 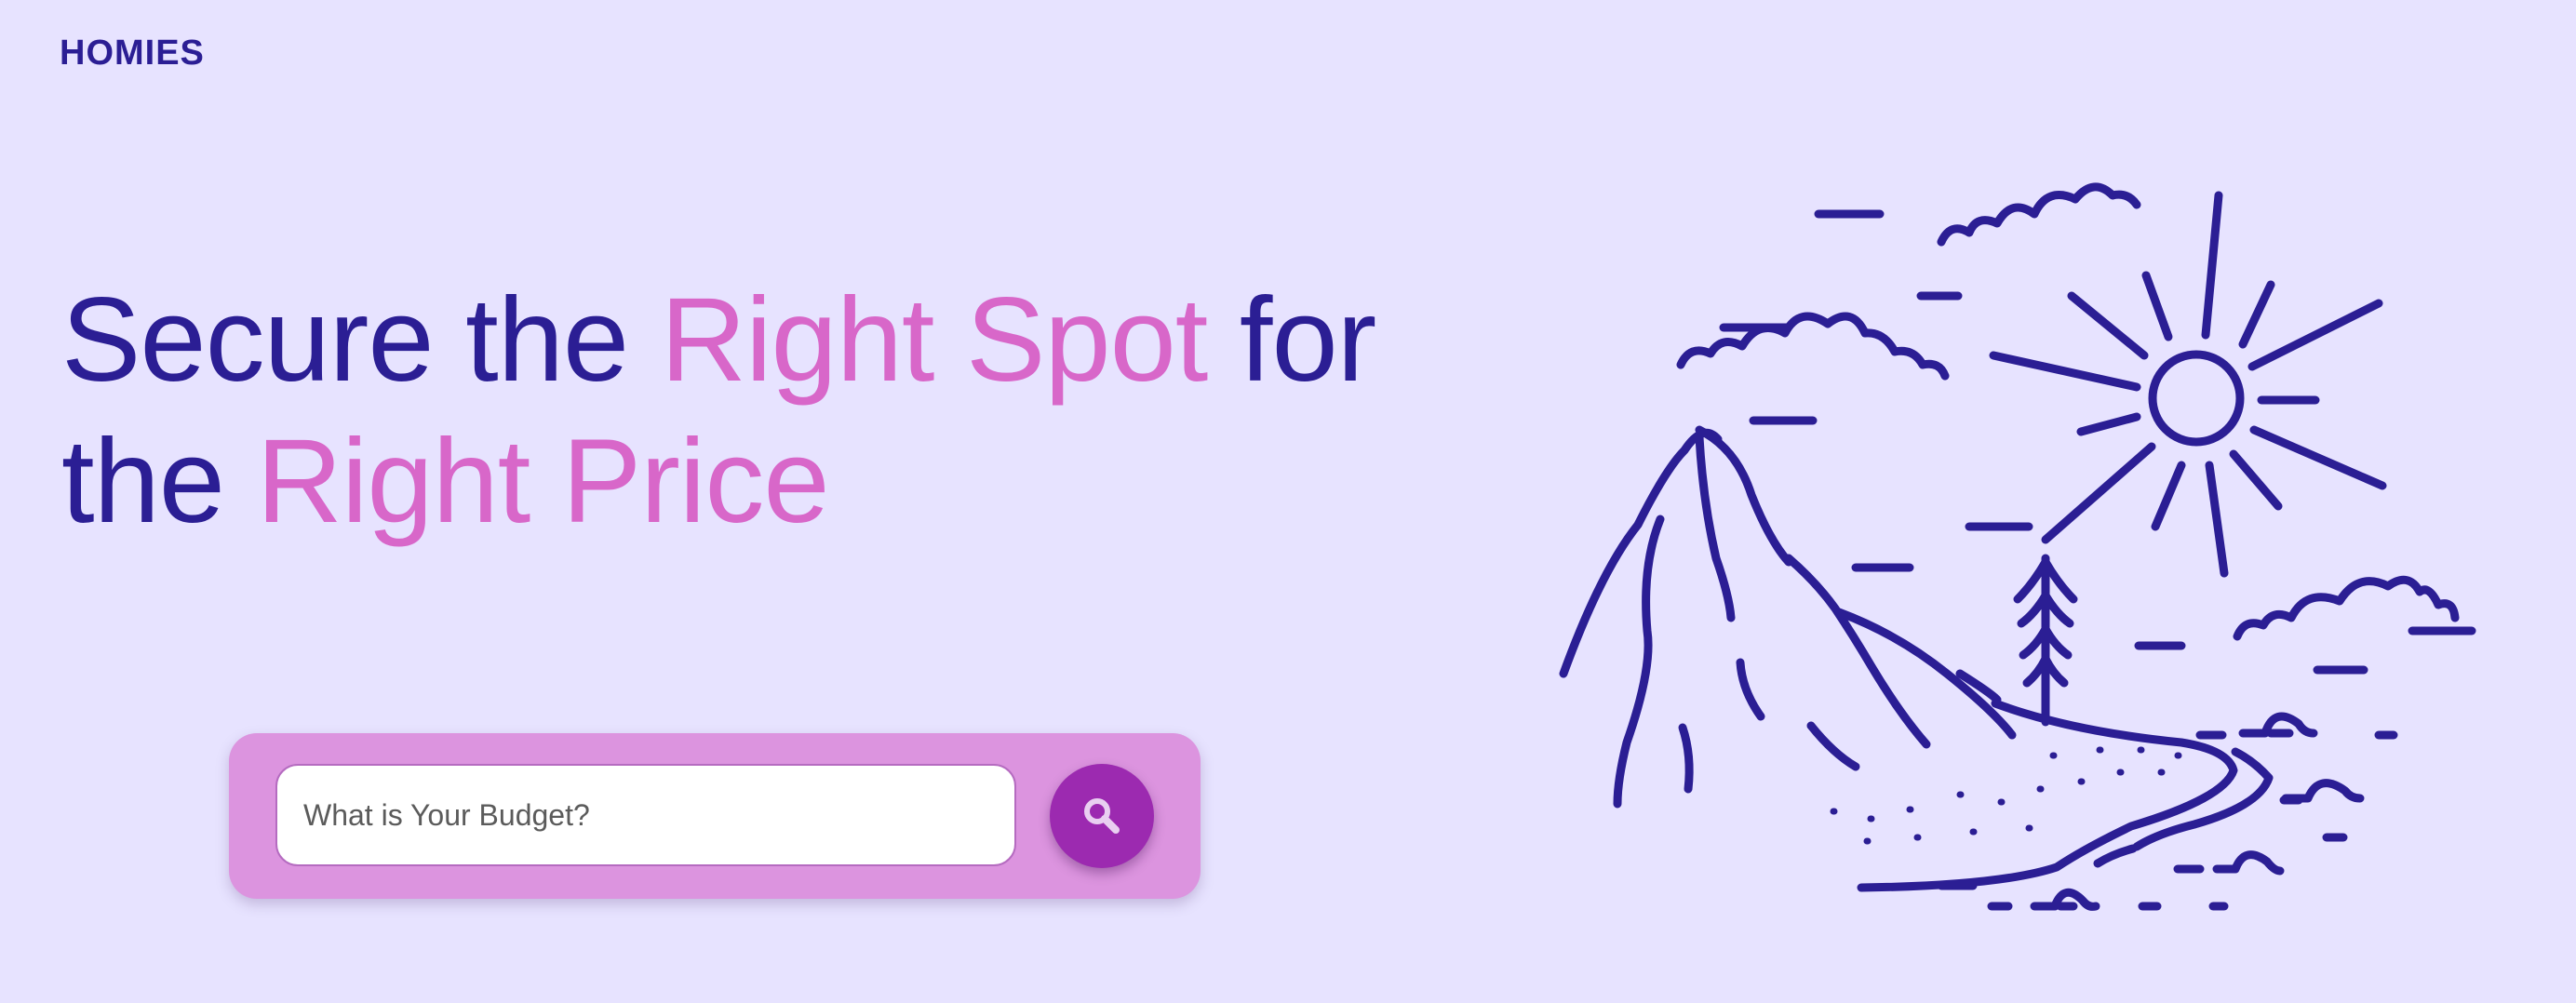 What do you see at coordinates (543, 482) in the screenshot?
I see `hero-title-accent: Right Price` at bounding box center [543, 482].